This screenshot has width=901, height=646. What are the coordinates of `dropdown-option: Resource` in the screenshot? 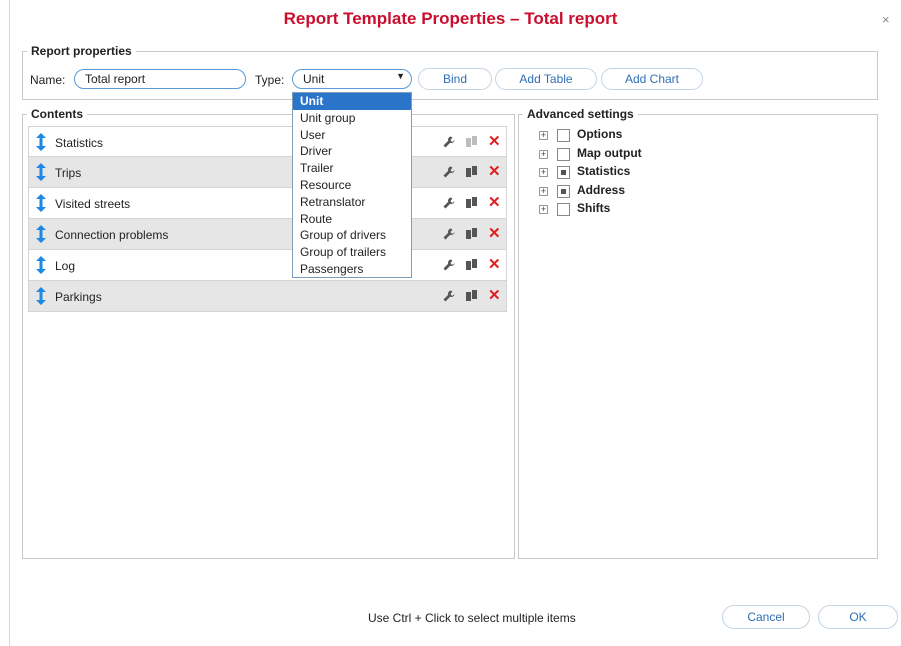 It's located at (352, 185).